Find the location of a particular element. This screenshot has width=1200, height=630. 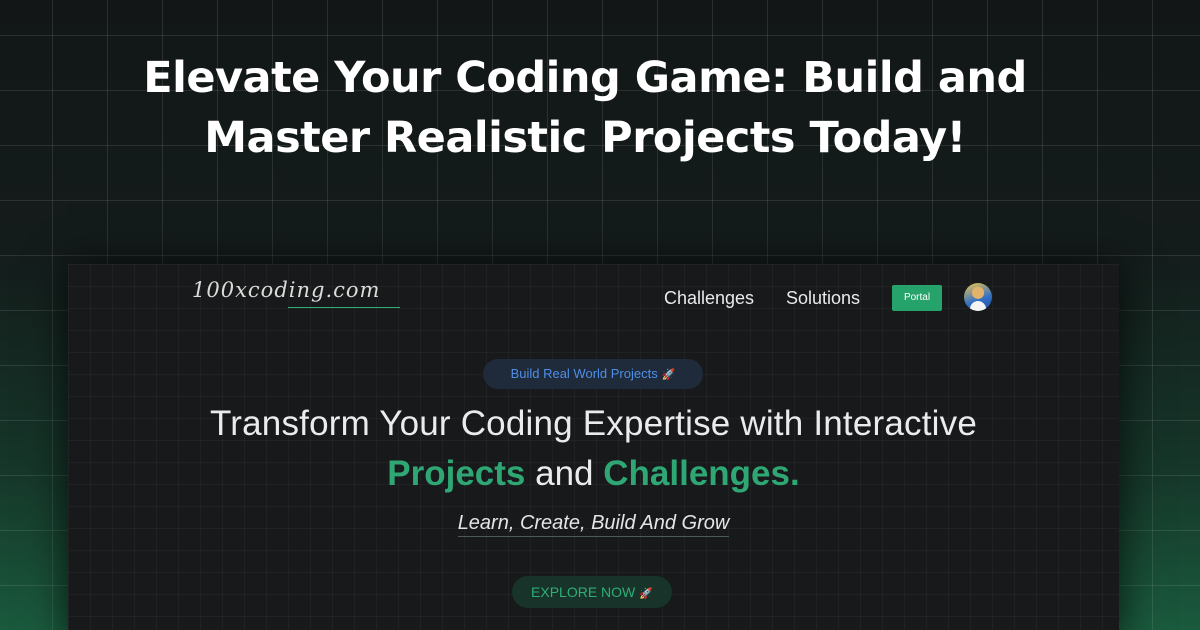

site-logo: 100xcoding.com is located at coordinates (286, 291).